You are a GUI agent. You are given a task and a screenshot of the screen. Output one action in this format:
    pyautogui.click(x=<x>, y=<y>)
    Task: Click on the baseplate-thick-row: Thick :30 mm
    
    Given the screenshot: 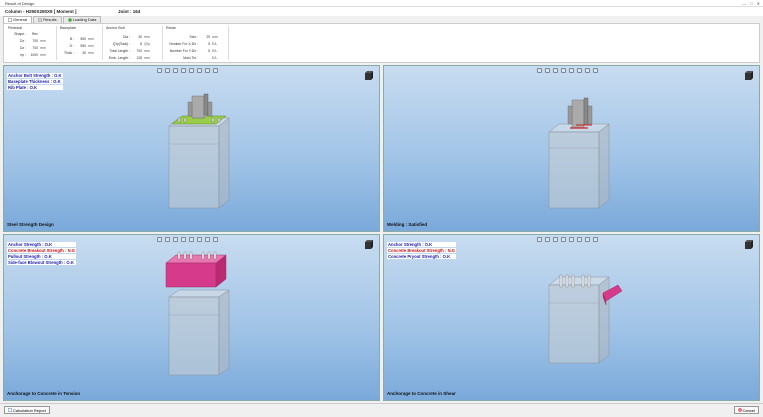 What is the action you would take?
    pyautogui.click(x=79, y=53)
    